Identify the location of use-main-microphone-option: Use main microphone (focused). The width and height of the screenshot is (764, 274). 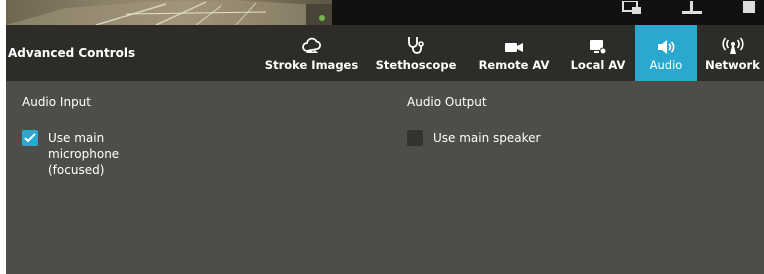
(70, 154).